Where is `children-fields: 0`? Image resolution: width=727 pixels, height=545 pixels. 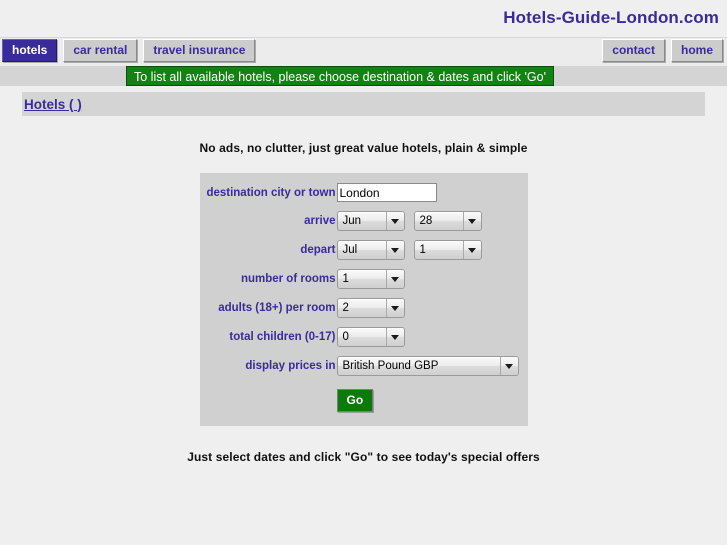
children-fields: 0 is located at coordinates (370, 337).